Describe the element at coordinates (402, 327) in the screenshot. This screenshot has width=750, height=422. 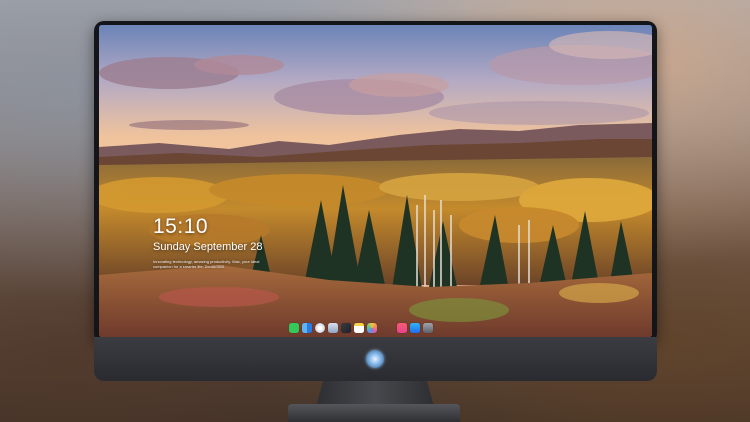
I see `music-icon` at that location.